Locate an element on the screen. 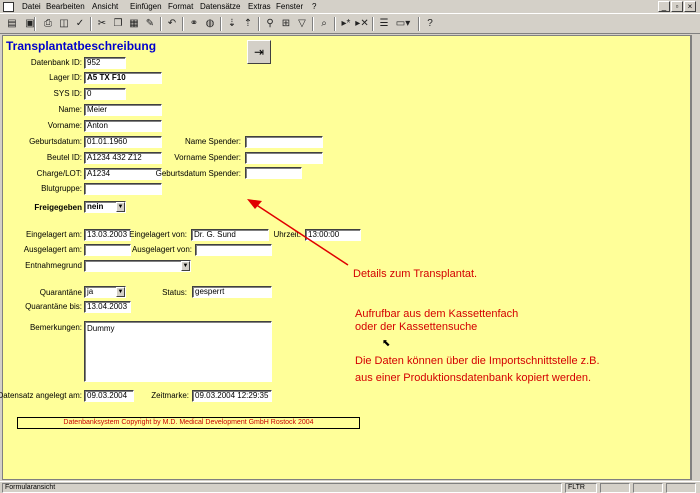  filter-by-selection-icon: ⚲ is located at coordinates (270, 23).